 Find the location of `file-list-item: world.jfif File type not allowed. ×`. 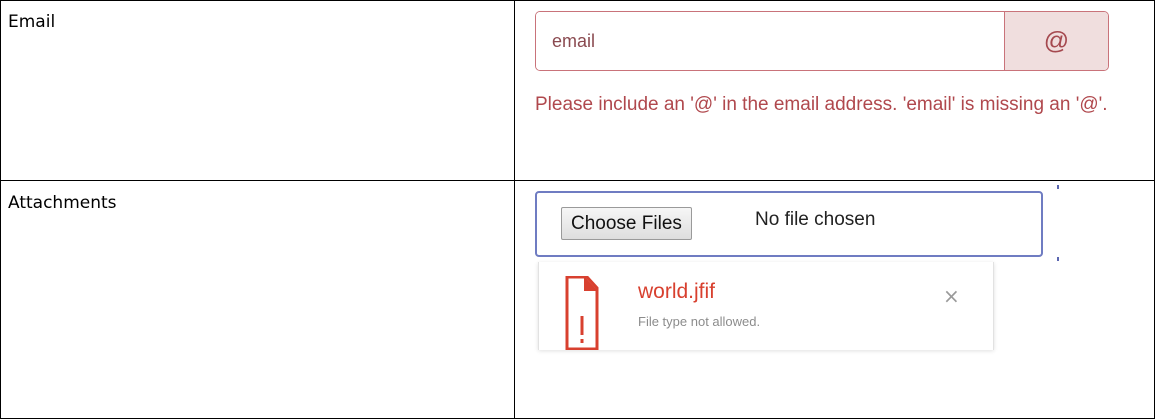

file-list-item: world.jfif File type not allowed. × is located at coordinates (766, 306).